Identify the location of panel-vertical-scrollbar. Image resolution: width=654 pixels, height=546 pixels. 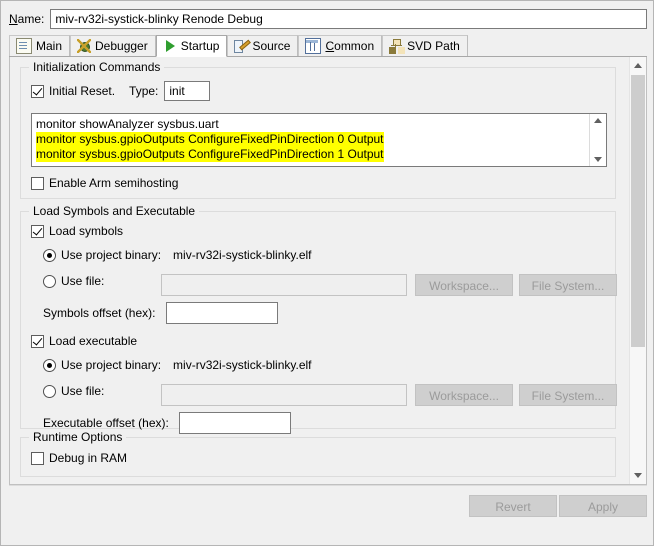
(637, 270).